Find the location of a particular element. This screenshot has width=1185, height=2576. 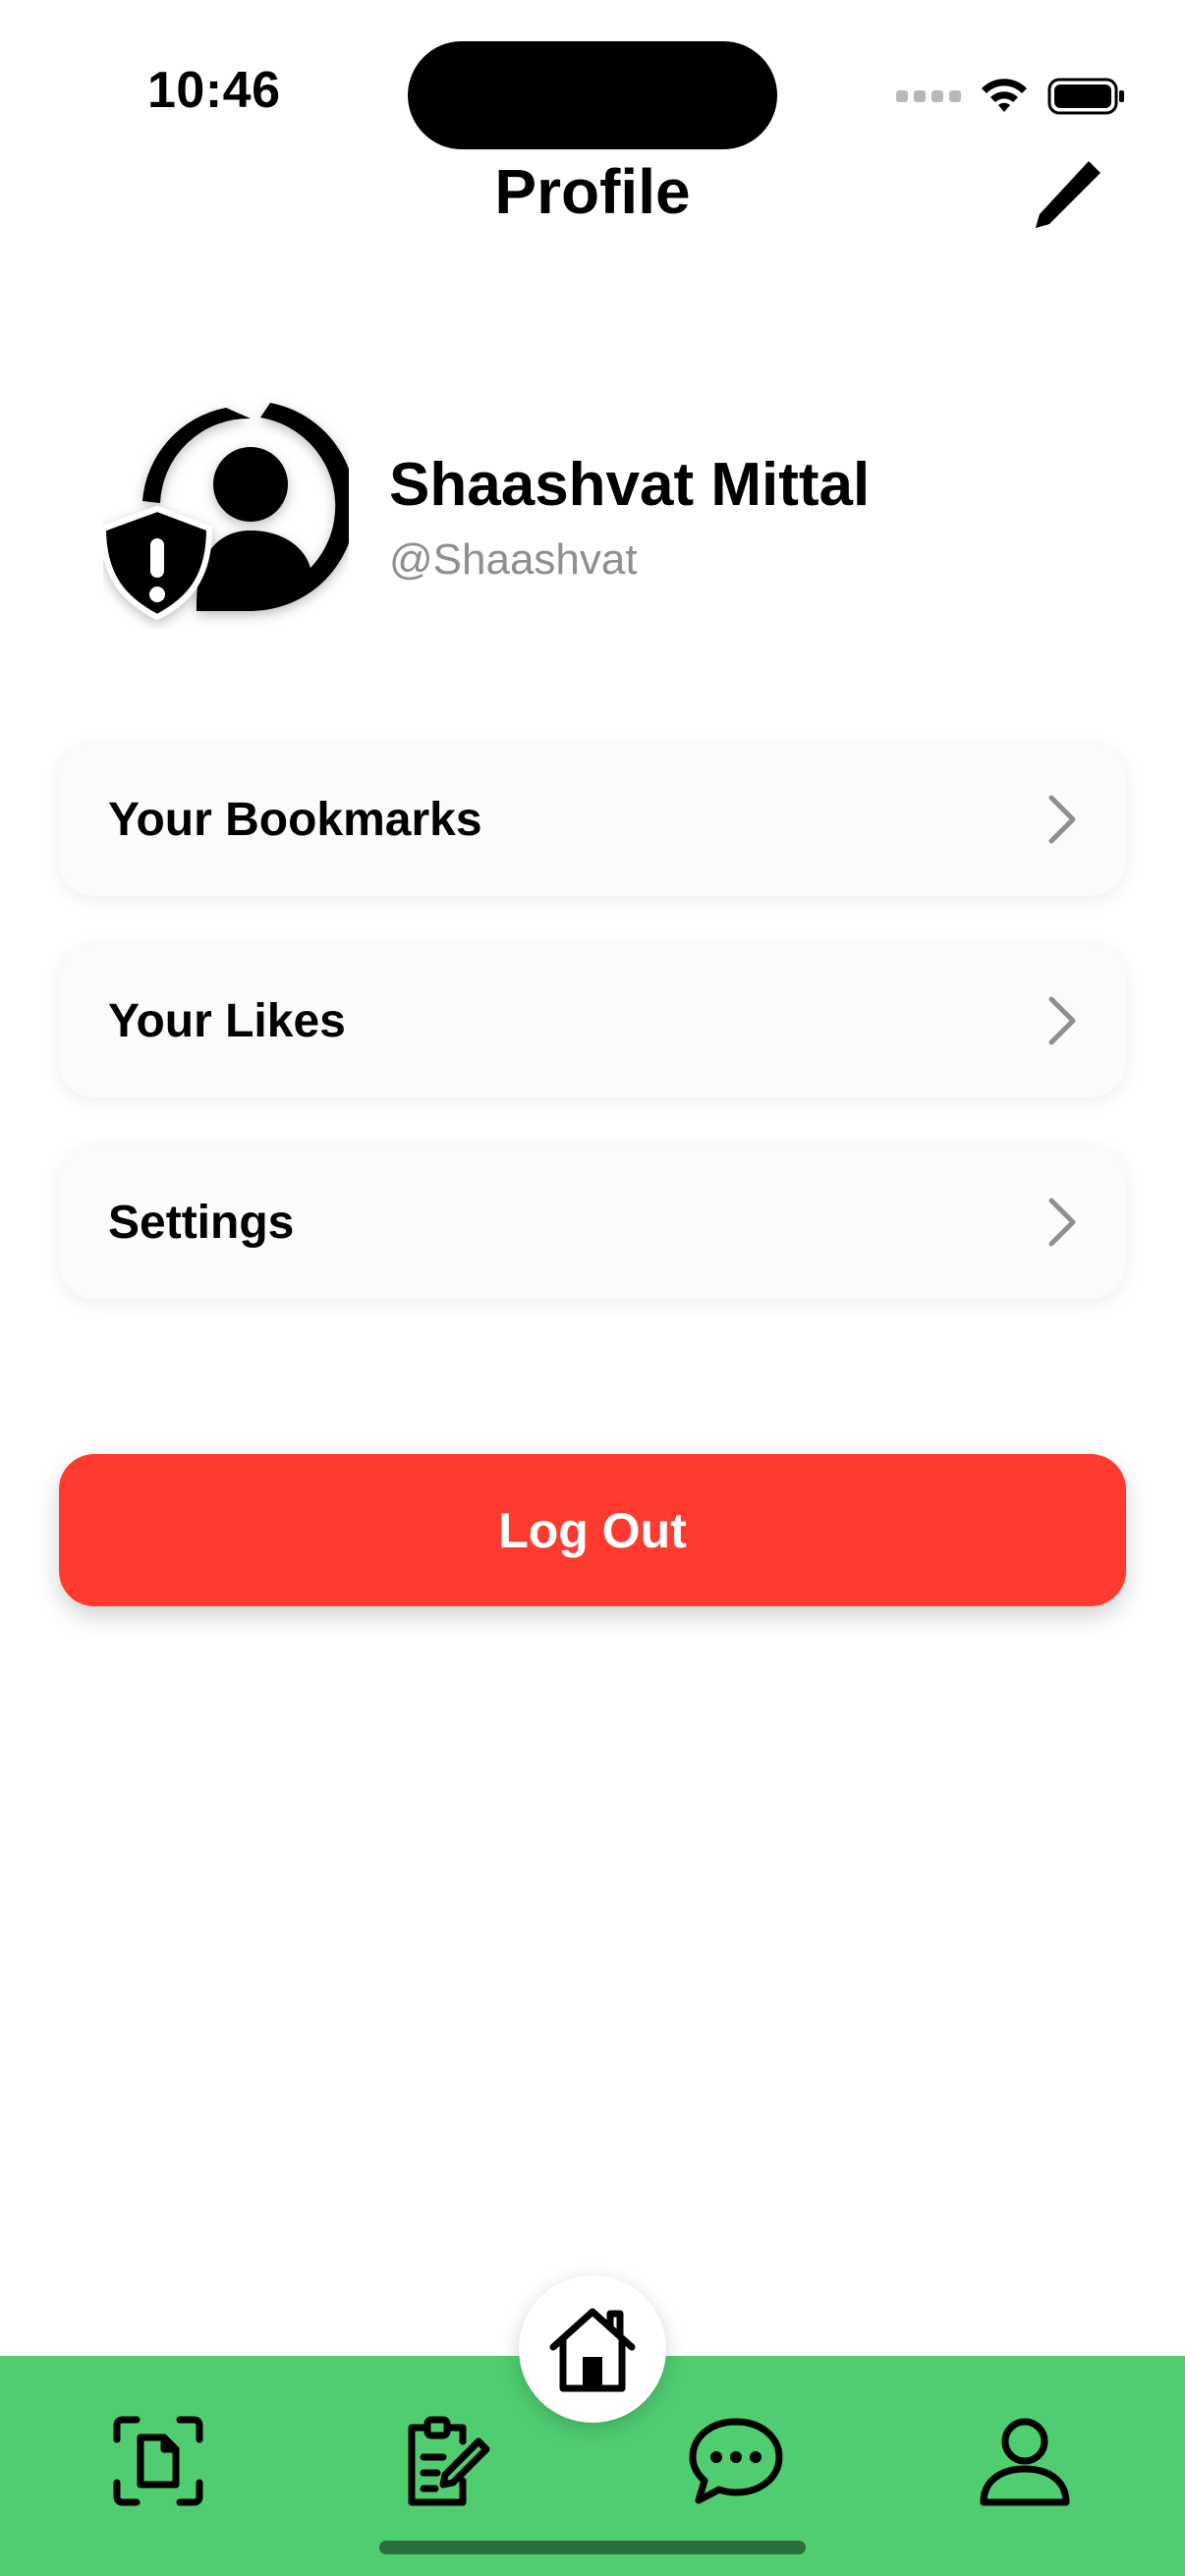

clipboard-edit-icon is located at coordinates (449, 2461).